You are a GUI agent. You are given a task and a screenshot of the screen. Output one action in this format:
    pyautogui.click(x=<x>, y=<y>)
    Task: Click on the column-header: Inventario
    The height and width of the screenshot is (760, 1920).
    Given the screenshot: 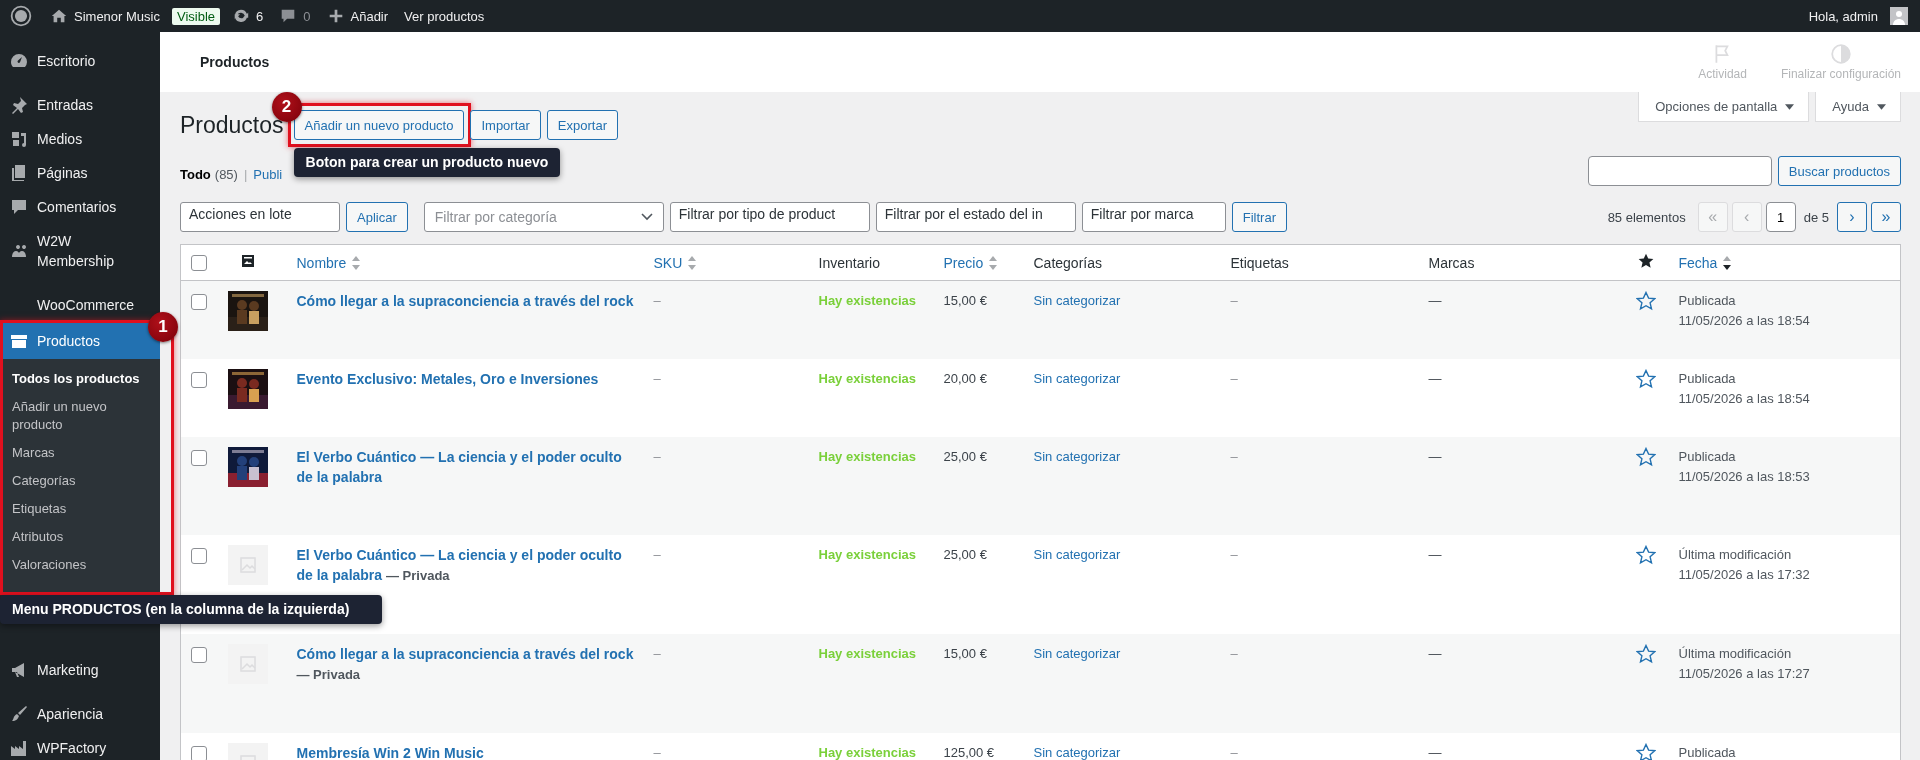 What is the action you would take?
    pyautogui.click(x=849, y=262)
    